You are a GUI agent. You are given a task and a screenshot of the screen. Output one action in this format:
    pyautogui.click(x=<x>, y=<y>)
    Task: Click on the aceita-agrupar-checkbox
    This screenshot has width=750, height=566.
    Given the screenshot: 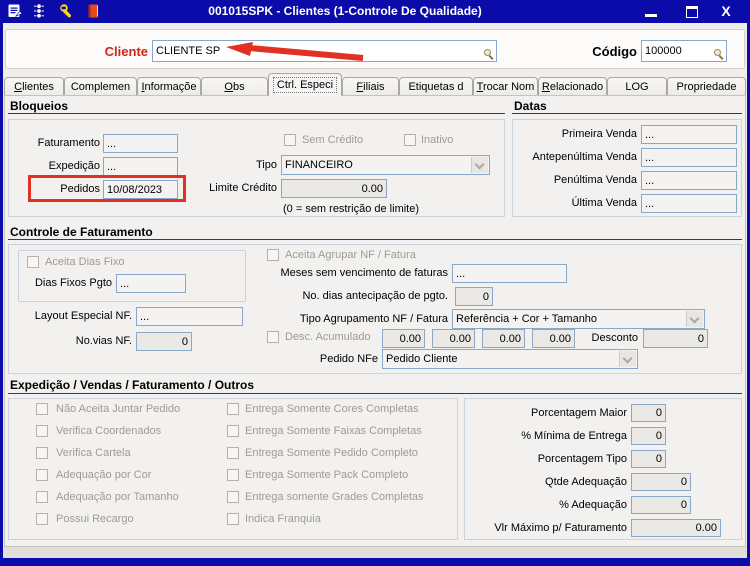 What is the action you would take?
    pyautogui.click(x=273, y=255)
    